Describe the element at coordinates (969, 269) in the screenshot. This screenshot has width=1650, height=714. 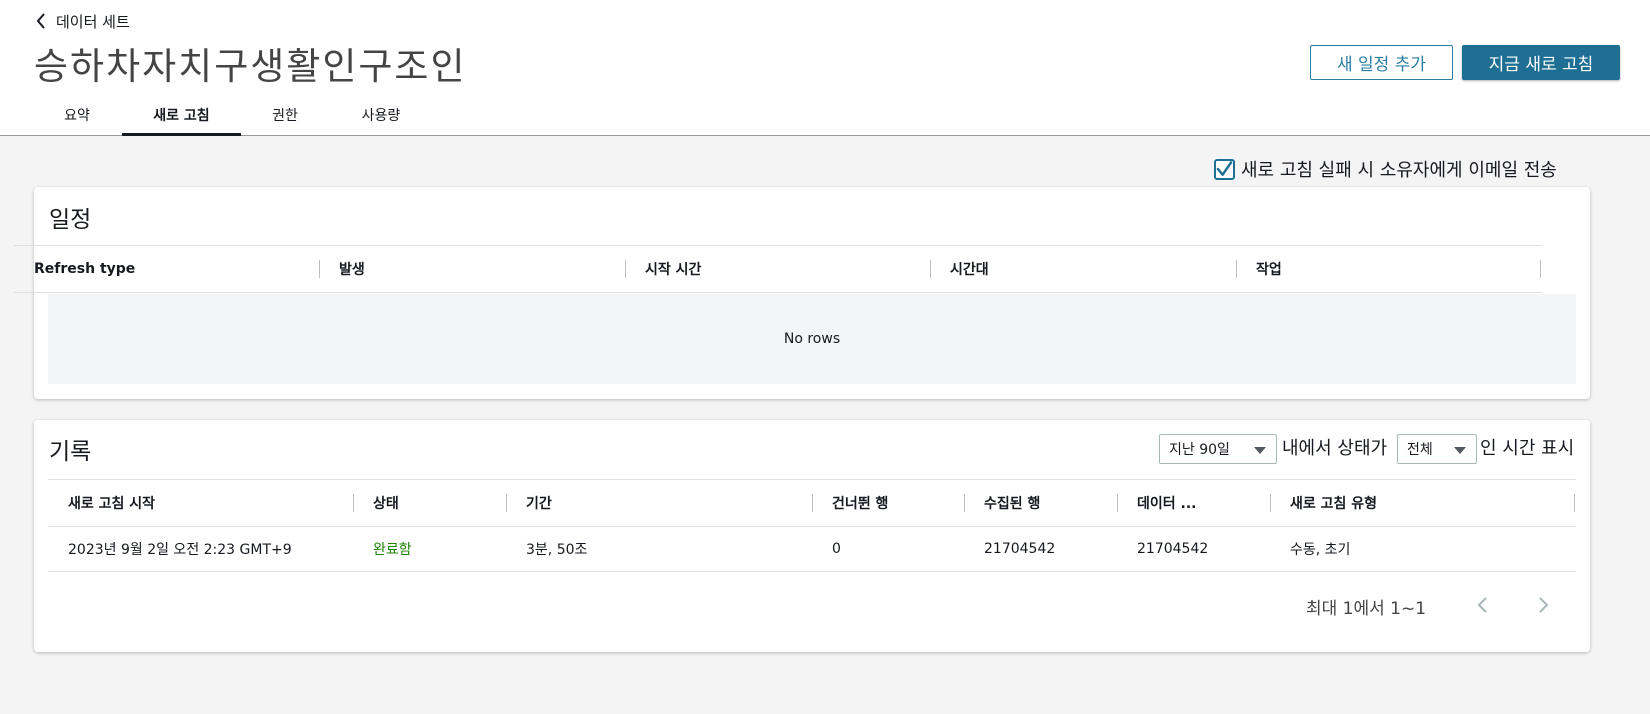
I see `schedule-col-timezone: 시간대` at that location.